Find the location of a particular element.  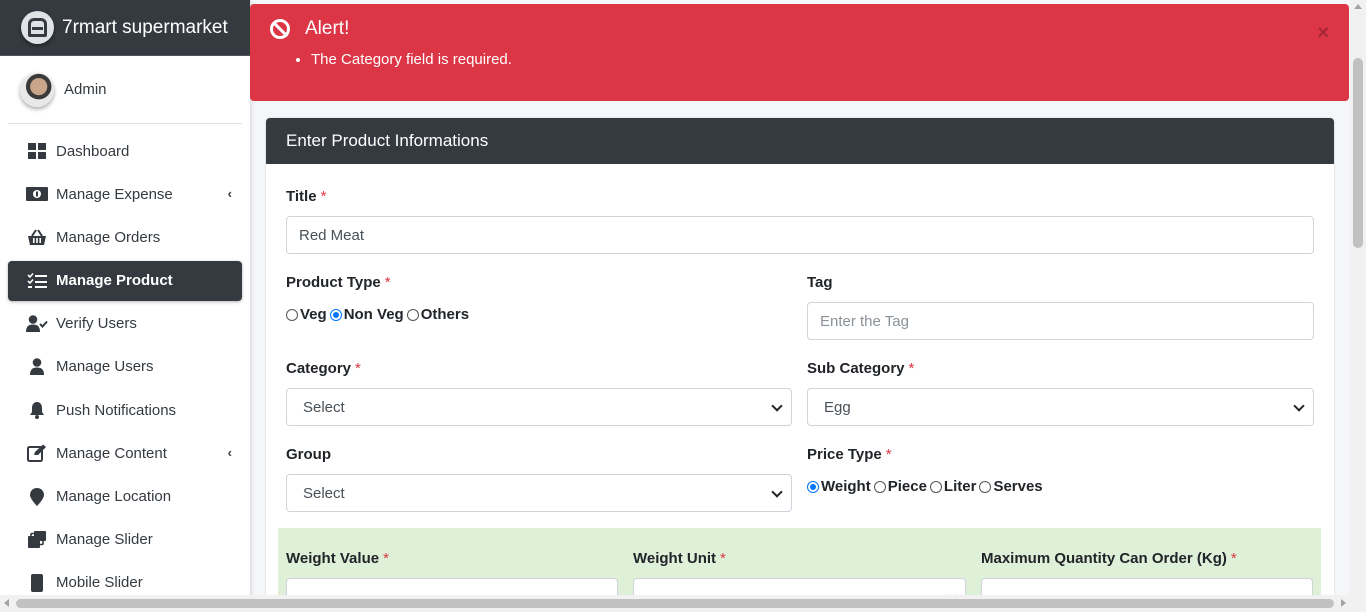

sidebar-item-manage-content: Manage Content ‹ is located at coordinates (125, 453).